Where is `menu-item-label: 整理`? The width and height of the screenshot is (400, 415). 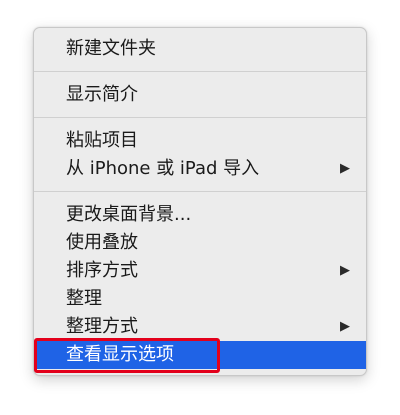 menu-item-label: 整理 is located at coordinates (84, 298).